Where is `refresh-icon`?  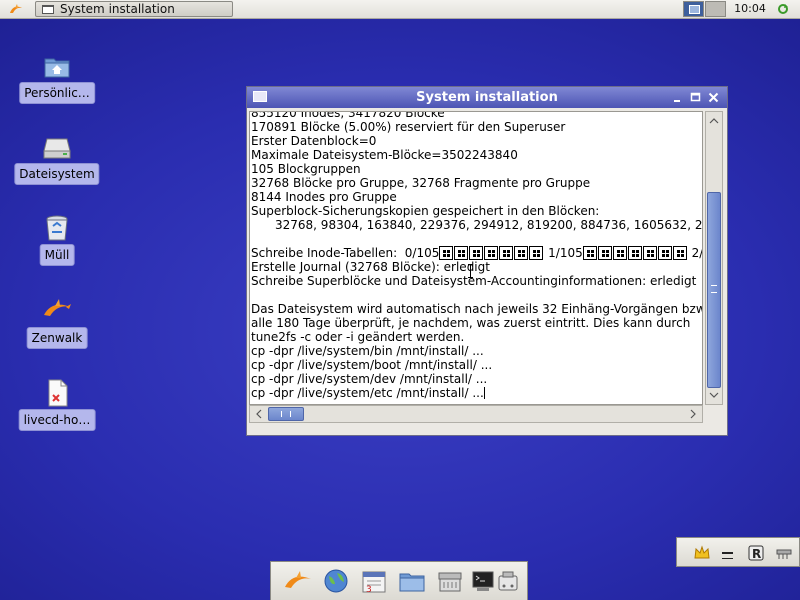 refresh-icon is located at coordinates (783, 9).